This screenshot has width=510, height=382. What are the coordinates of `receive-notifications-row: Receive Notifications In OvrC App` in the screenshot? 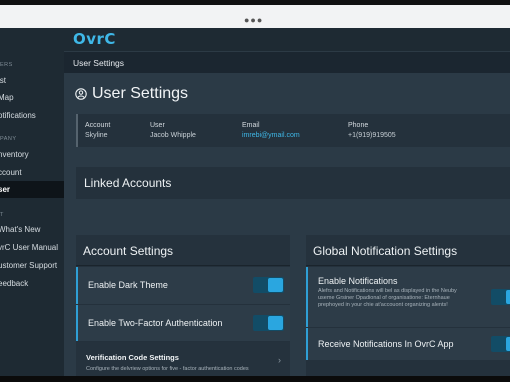 It's located at (408, 344).